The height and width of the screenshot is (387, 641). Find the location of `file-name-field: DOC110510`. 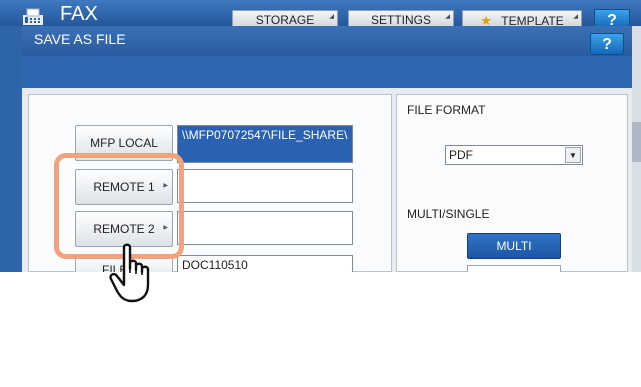

file-name-field: DOC110510 is located at coordinates (265, 263).